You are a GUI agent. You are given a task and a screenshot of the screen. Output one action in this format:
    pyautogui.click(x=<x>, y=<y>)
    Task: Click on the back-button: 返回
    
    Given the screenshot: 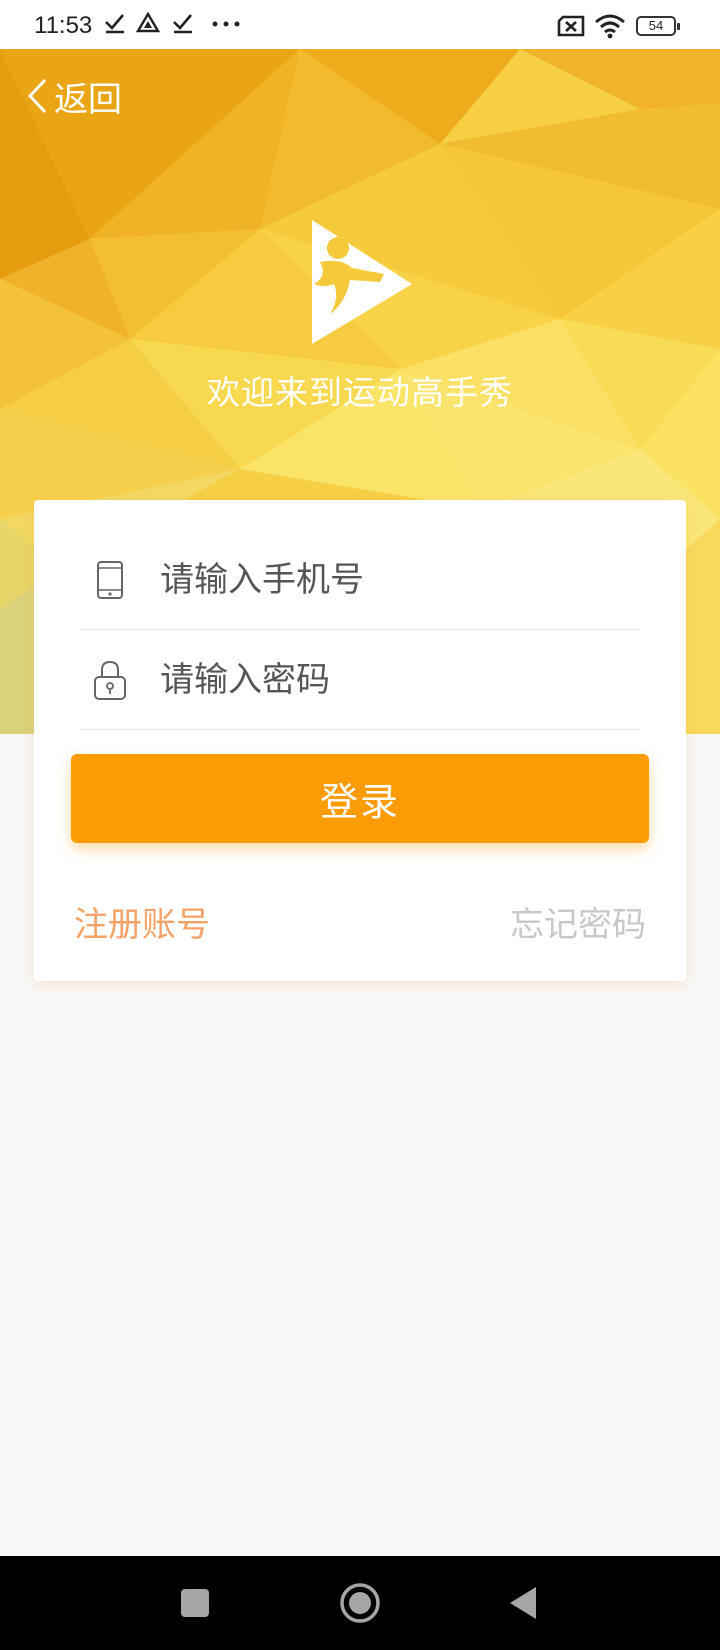 What is the action you would take?
    pyautogui.click(x=74, y=97)
    